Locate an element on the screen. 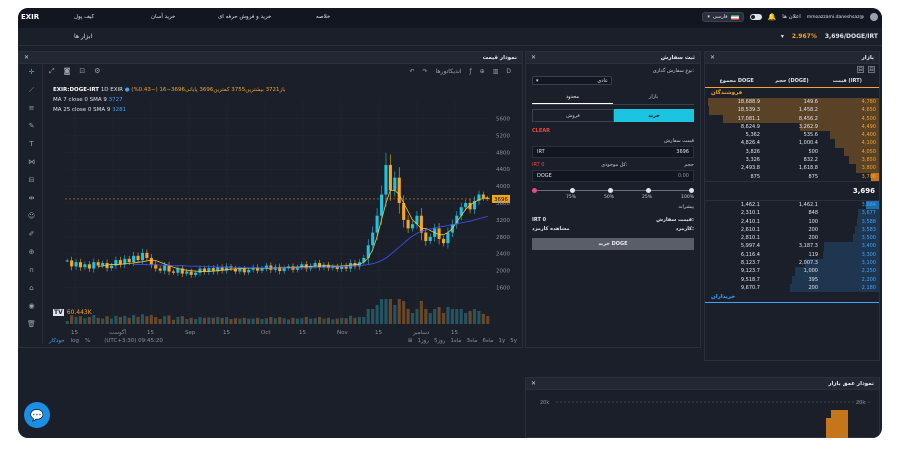 The width and height of the screenshot is (900, 450). menu-summary: خلاصه is located at coordinates (323, 17).